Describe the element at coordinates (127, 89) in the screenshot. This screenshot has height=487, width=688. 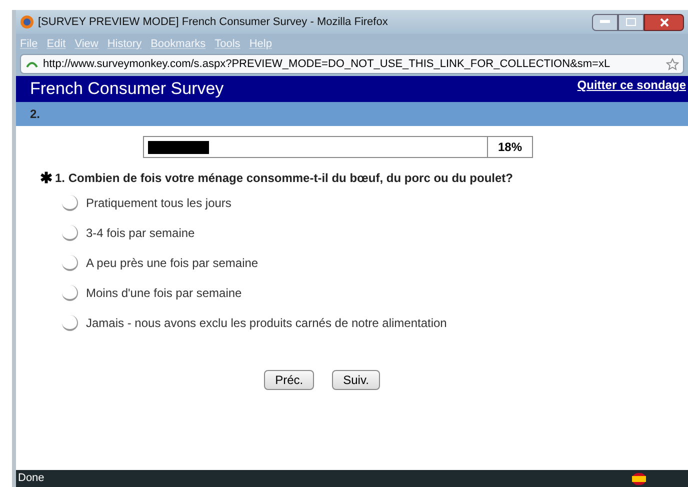
I see `survey-title: French Consumer Survey` at that location.